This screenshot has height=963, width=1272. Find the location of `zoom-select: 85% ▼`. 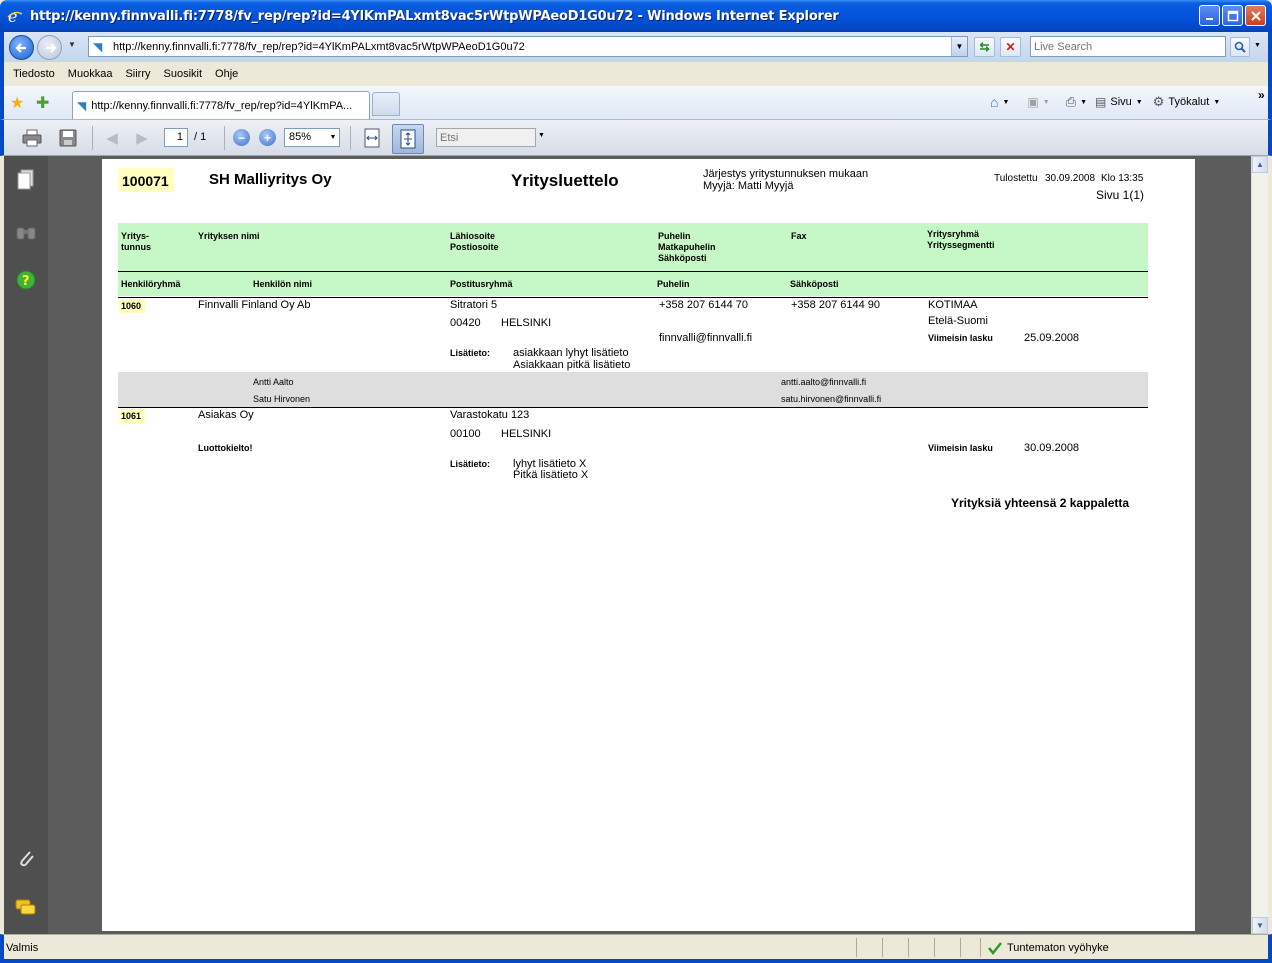

zoom-select: 85% ▼ is located at coordinates (312, 137).